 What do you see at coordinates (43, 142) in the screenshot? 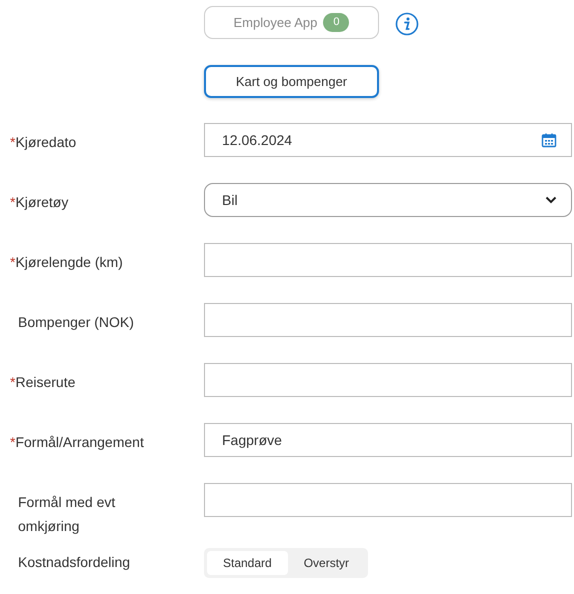
I see `field-label: *Kjøredato` at bounding box center [43, 142].